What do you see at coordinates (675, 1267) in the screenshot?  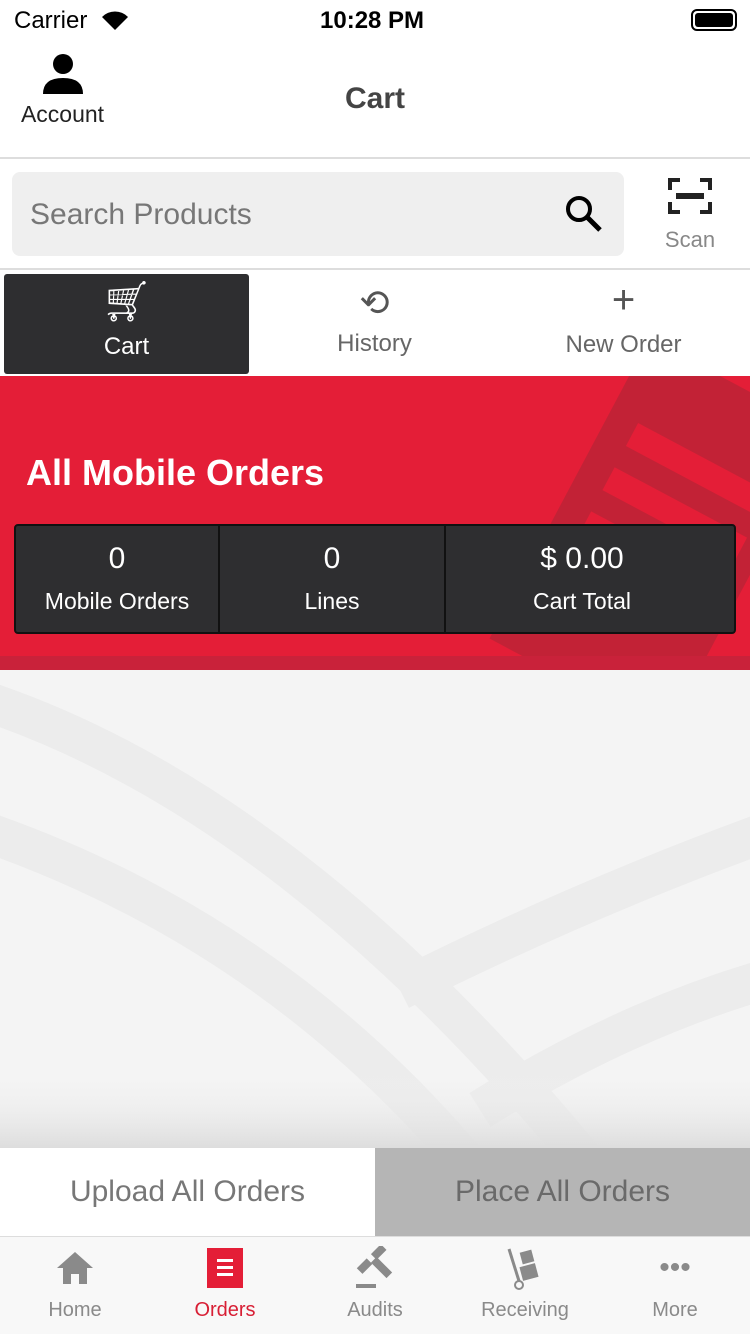 I see `more-icon: •••` at bounding box center [675, 1267].